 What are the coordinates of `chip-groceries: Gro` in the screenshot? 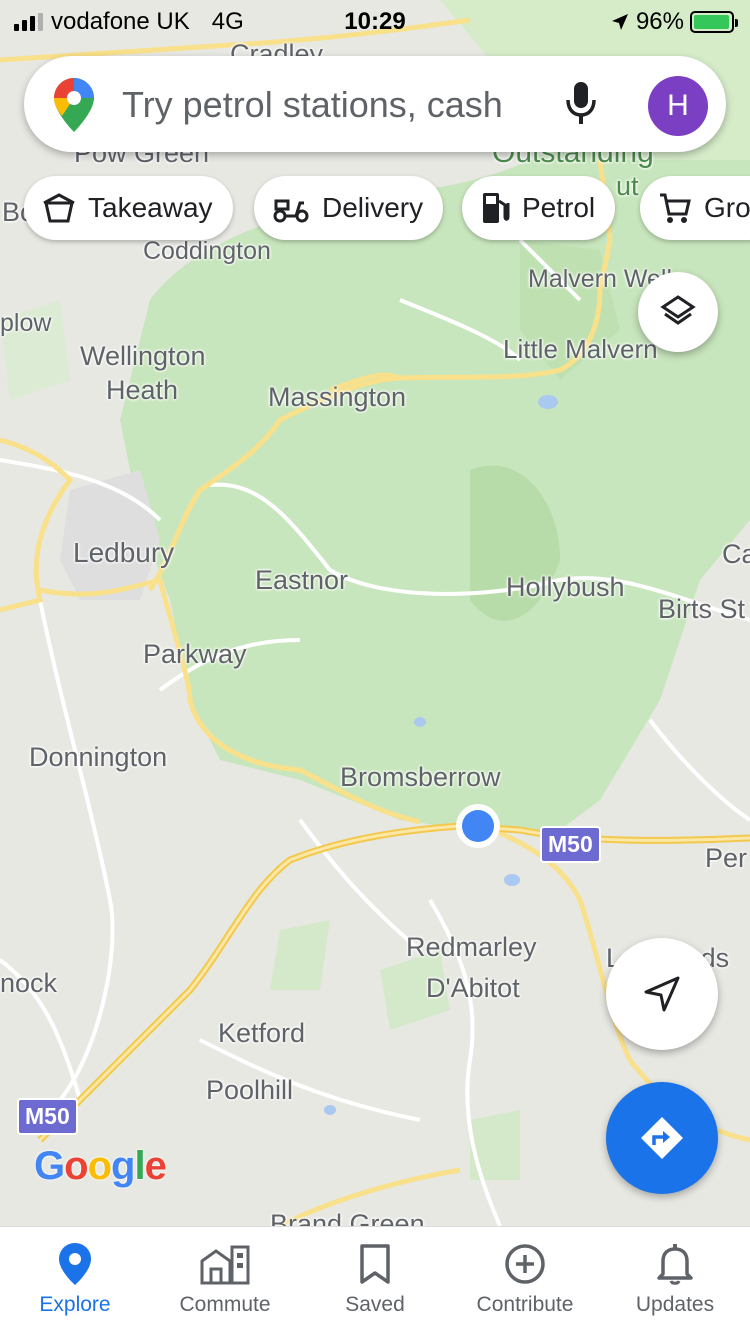 It's located at (695, 208).